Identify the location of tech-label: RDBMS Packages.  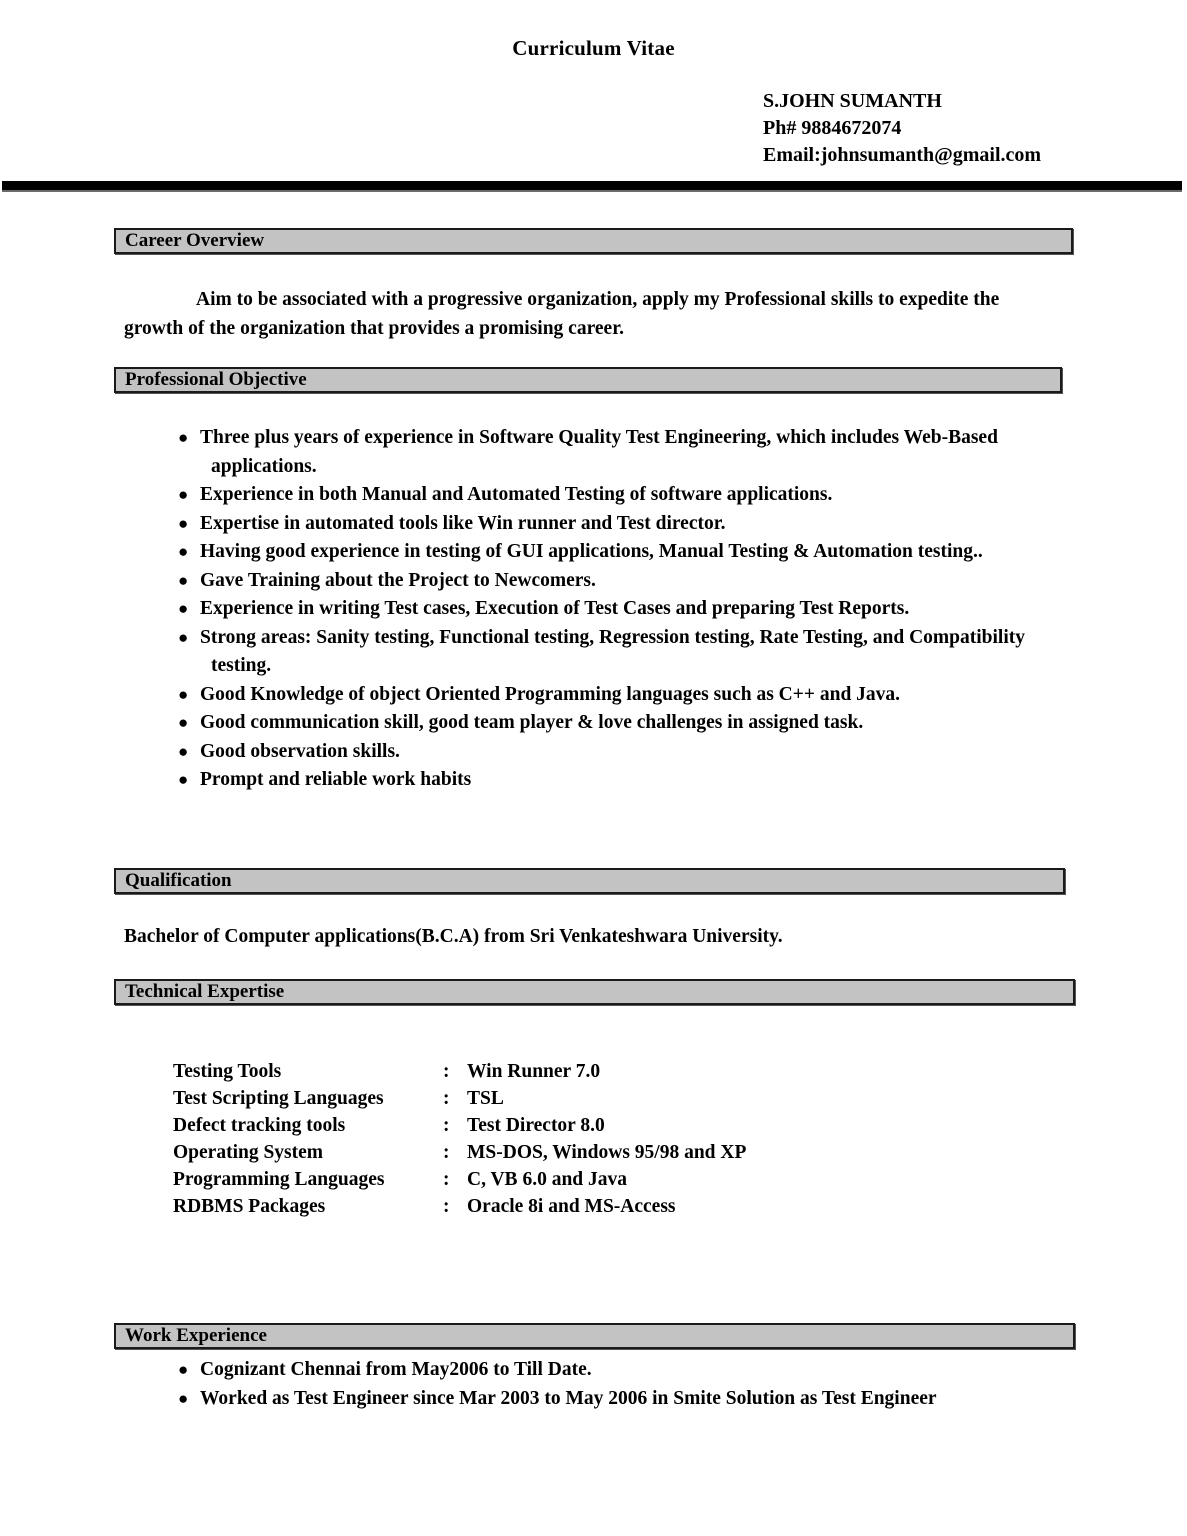
(249, 1206).